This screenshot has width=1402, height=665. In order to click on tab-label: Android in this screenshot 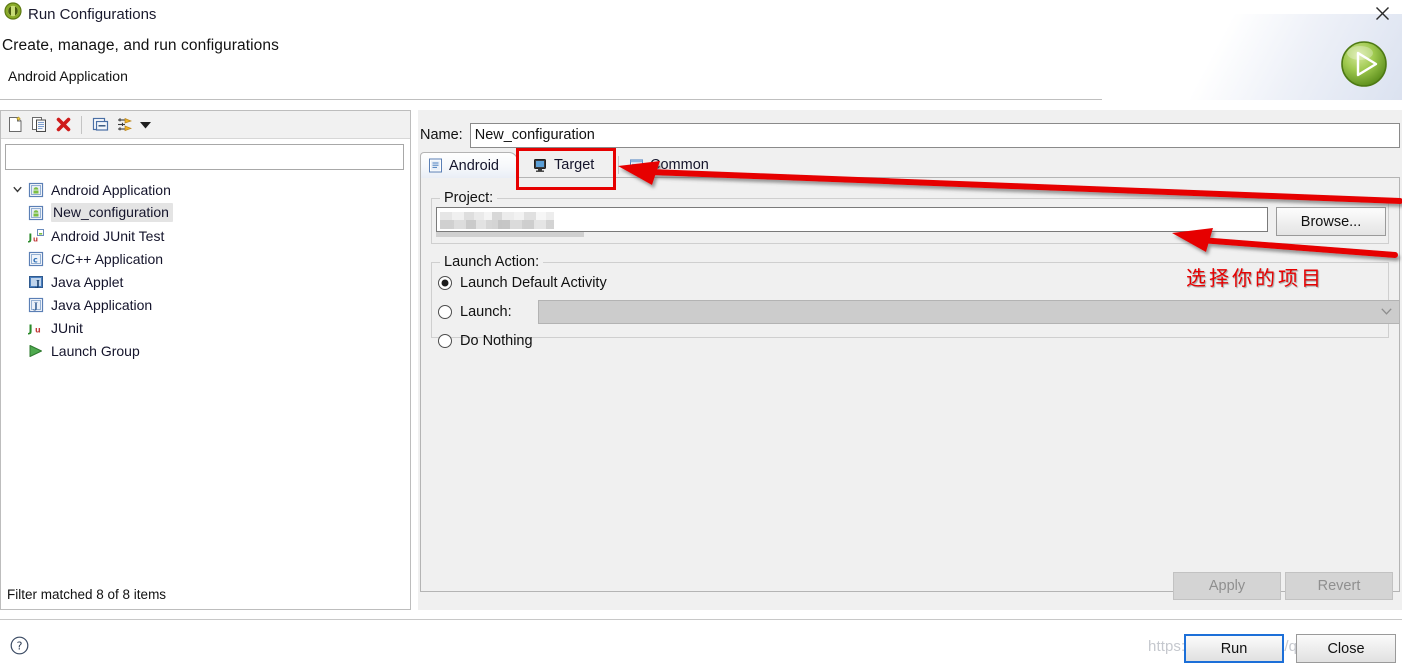, I will do `click(474, 165)`.